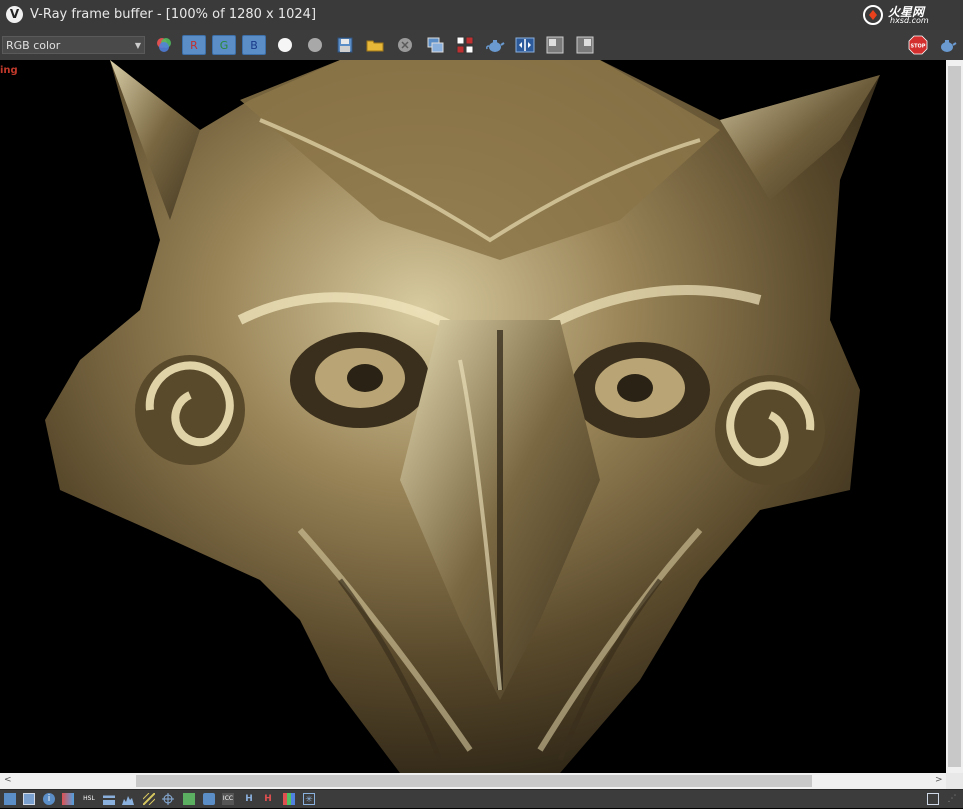 This screenshot has width=963, height=809. I want to click on white-circle-icon, so click(285, 45).